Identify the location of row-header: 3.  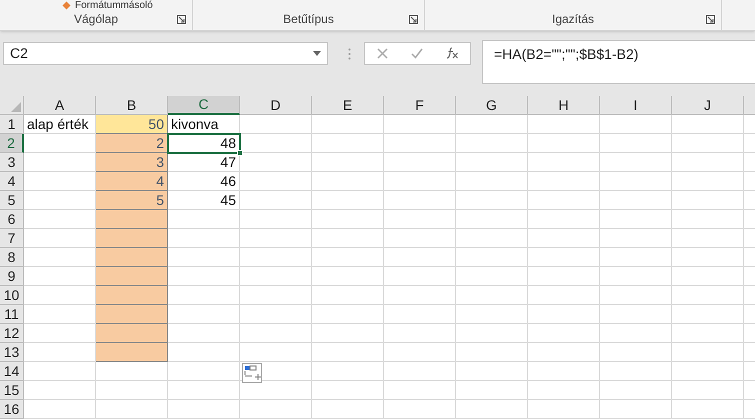
(12, 162).